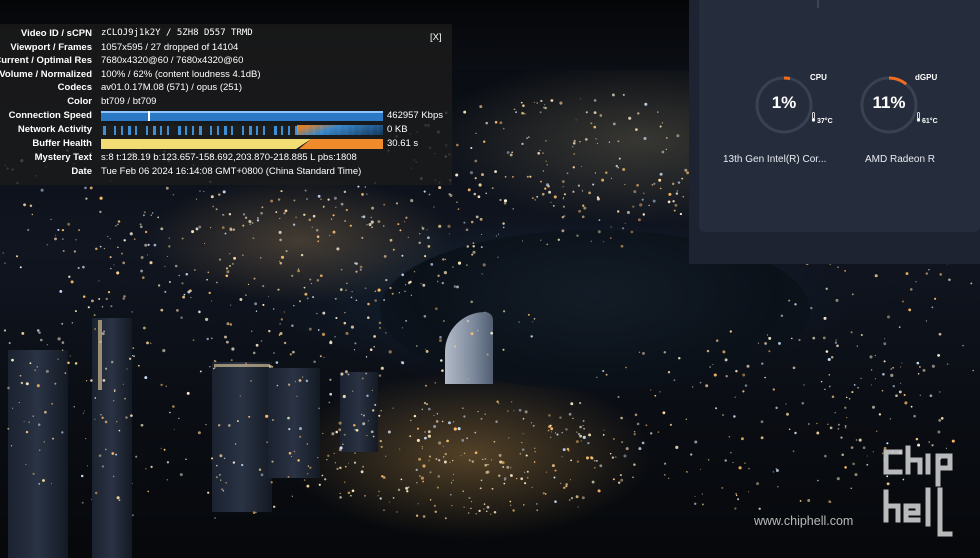 The width and height of the screenshot is (980, 558). What do you see at coordinates (889, 105) in the screenshot?
I see `gpu-usage-gauge: 11%` at bounding box center [889, 105].